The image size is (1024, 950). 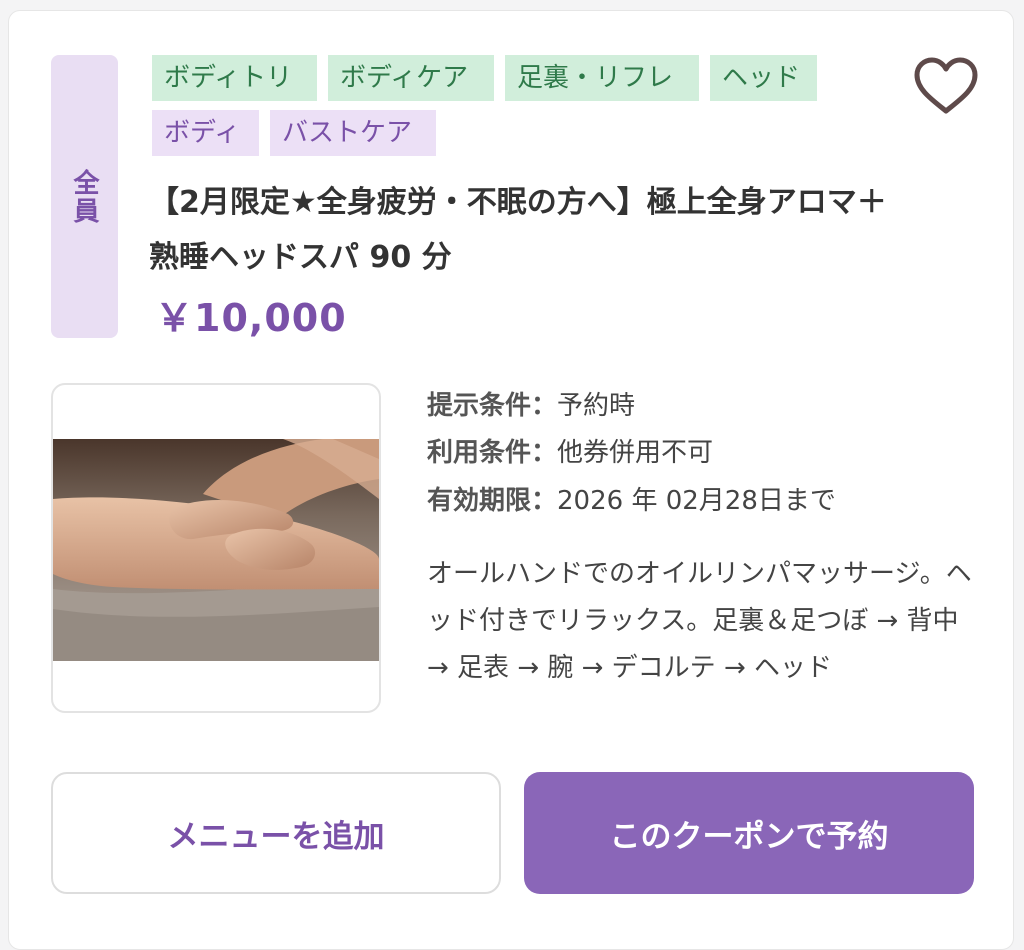 I want to click on tag-label: 足裏・リフレ, so click(x=595, y=78).